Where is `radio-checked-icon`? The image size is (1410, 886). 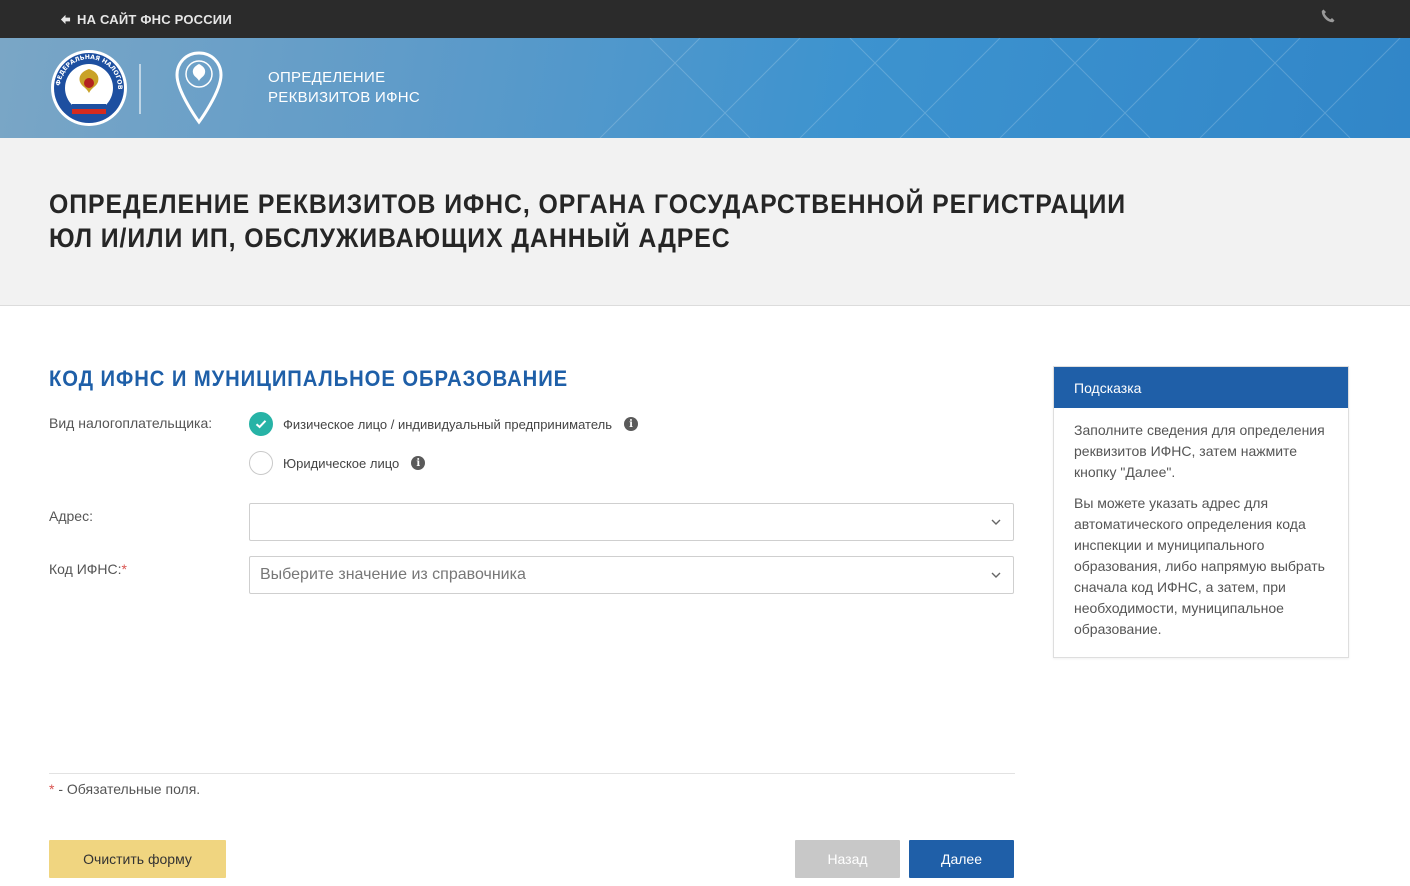
radio-checked-icon is located at coordinates (261, 424).